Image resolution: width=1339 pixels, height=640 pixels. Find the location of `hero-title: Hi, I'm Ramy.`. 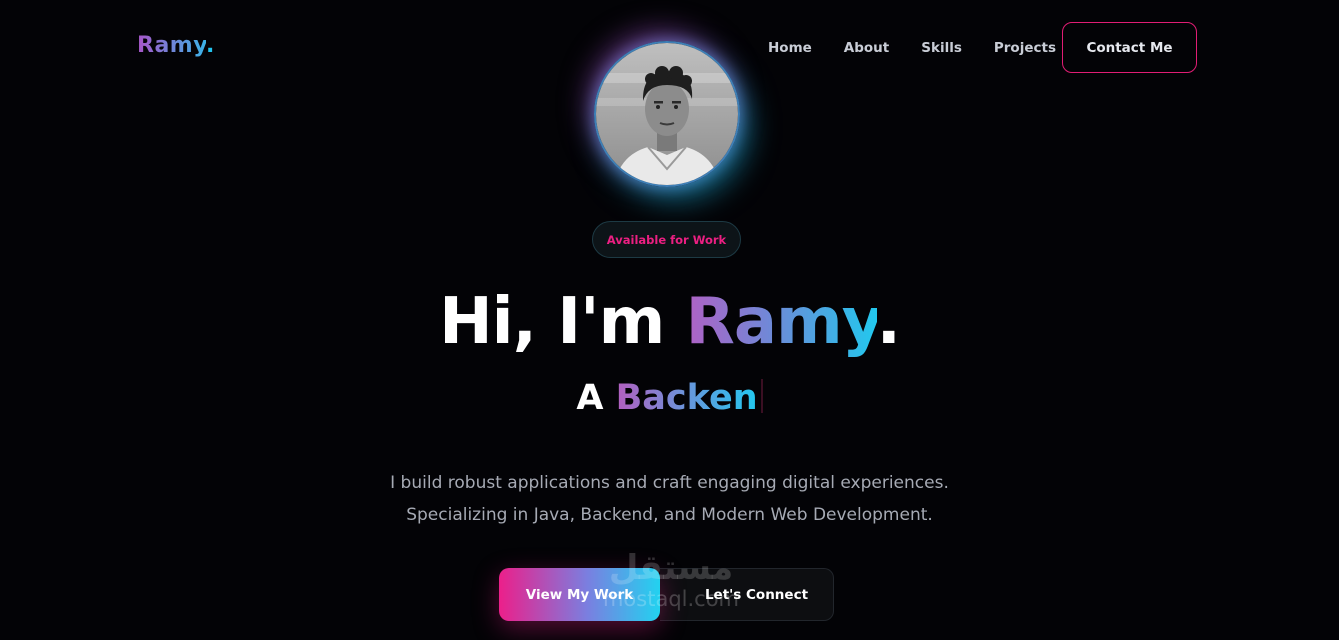

hero-title: Hi, I'm Ramy. is located at coordinates (669, 322).